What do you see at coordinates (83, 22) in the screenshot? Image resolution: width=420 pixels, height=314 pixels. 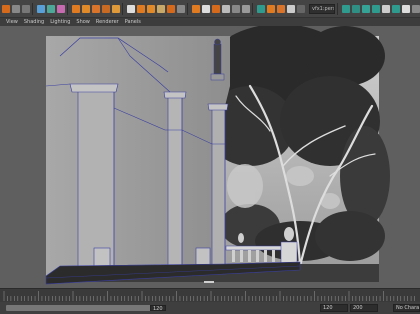 I see `menu-show: Show` at bounding box center [83, 22].